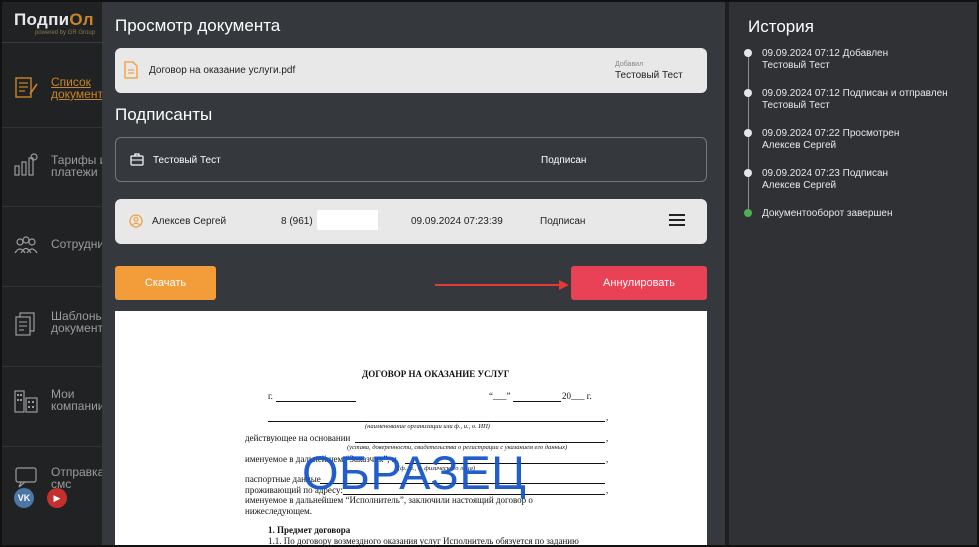 The image size is (979, 547). I want to click on signer-date: 09.09.2024 07:23:39, so click(457, 221).